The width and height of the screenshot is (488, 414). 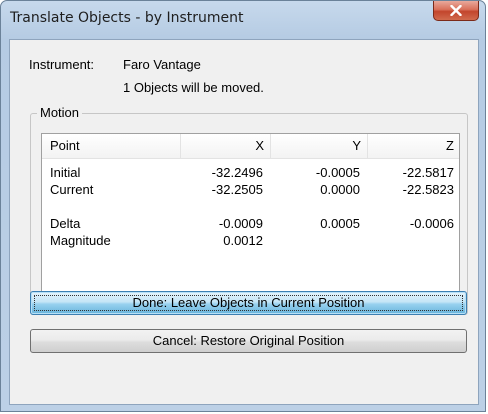 I want to click on table-row-initial: Initial -32.2496 -0.0005 -22.5817, so click(x=250, y=172).